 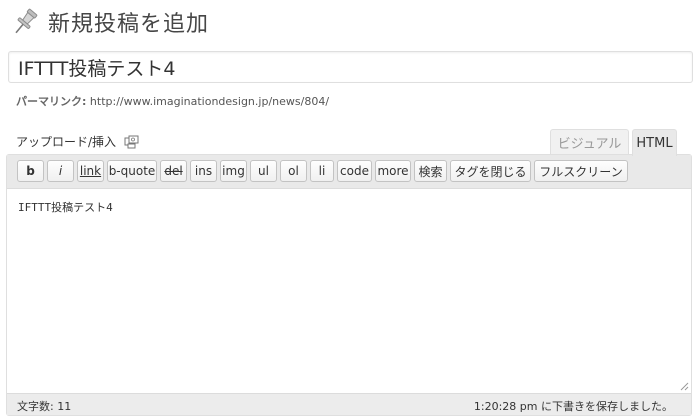 I want to click on code-button: code, so click(x=354, y=171).